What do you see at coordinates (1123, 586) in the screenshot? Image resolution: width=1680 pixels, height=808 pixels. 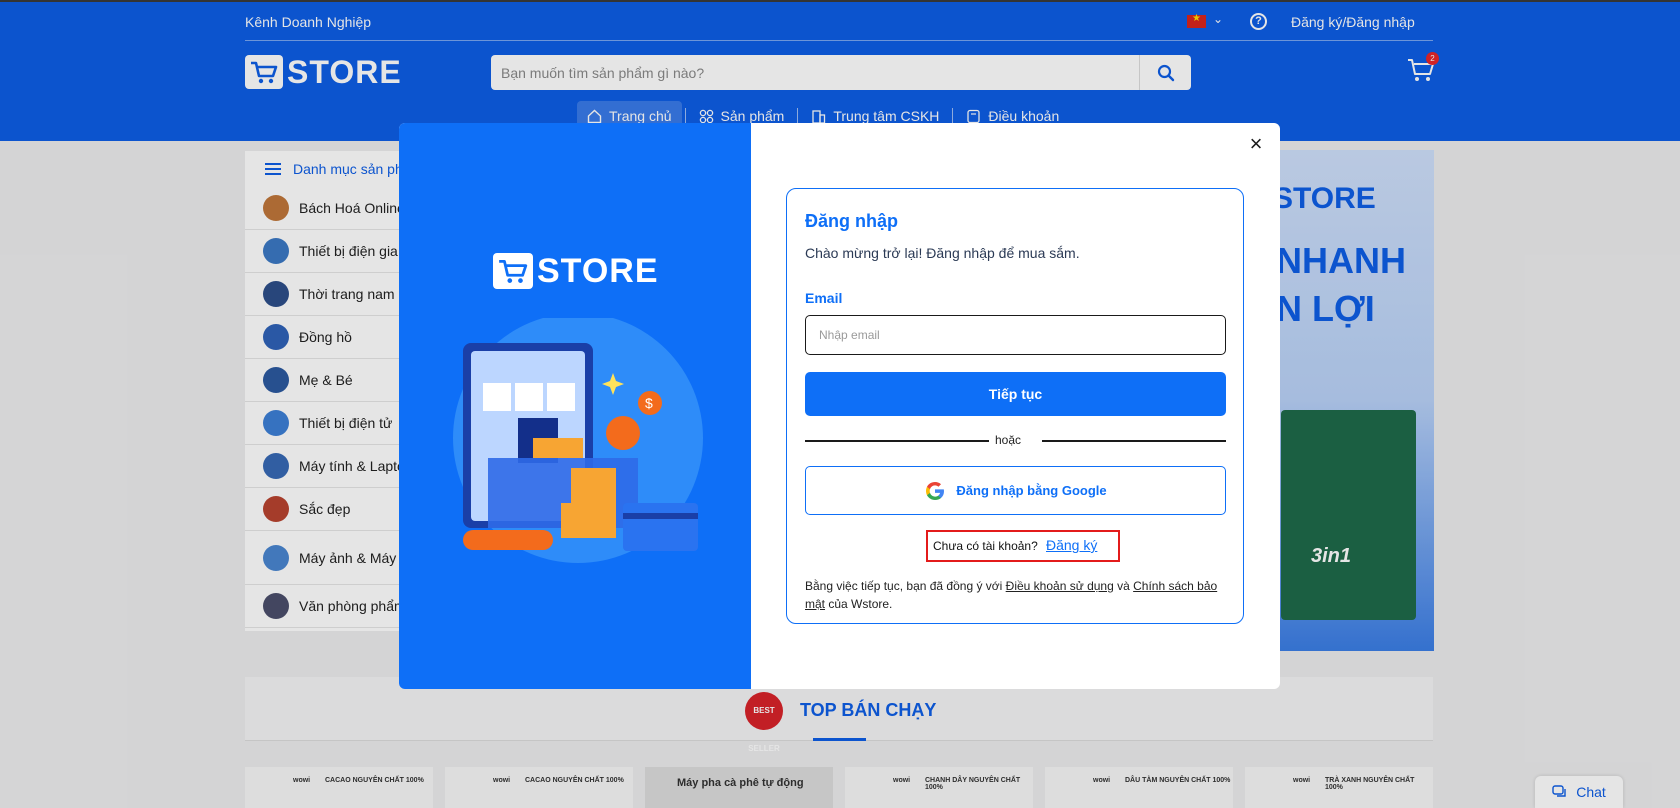 I see `terms-and: và` at bounding box center [1123, 586].